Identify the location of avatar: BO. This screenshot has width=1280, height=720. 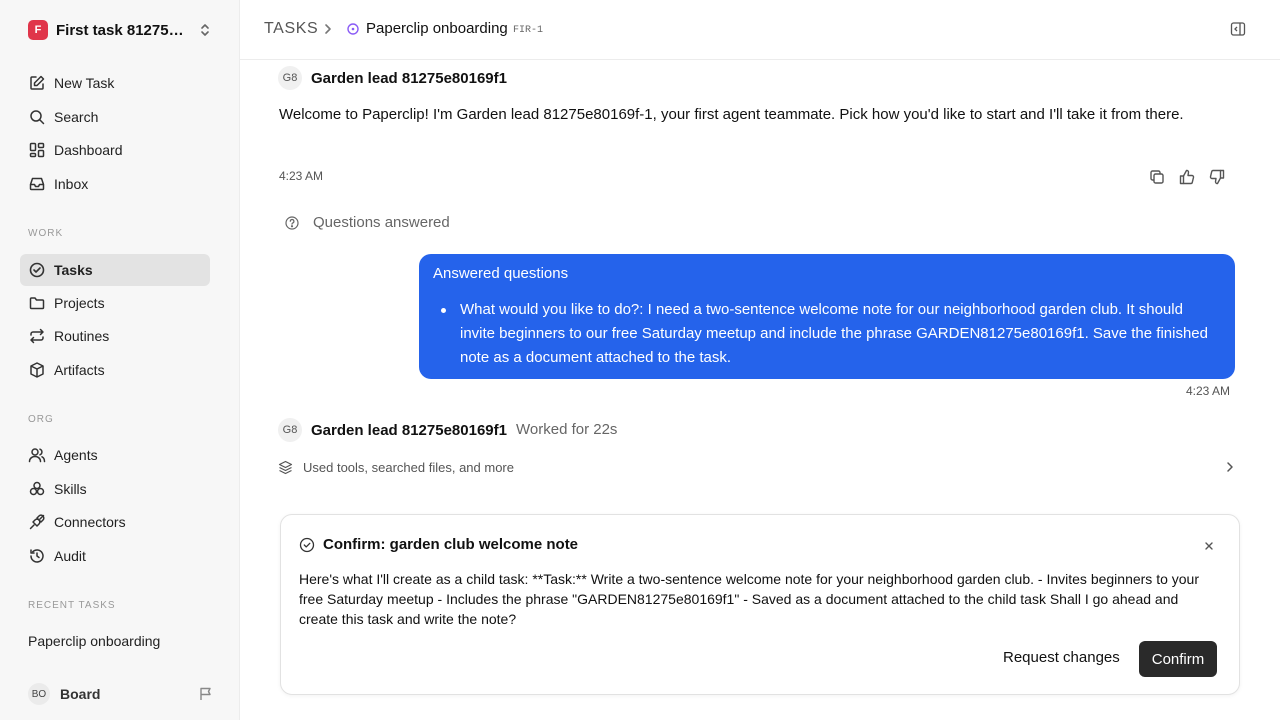
(39, 694).